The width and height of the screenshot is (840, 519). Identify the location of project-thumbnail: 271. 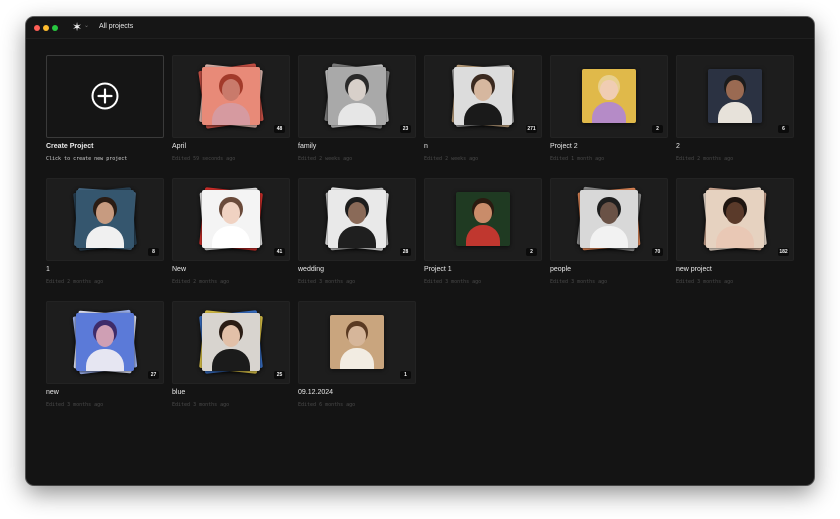
(483, 96).